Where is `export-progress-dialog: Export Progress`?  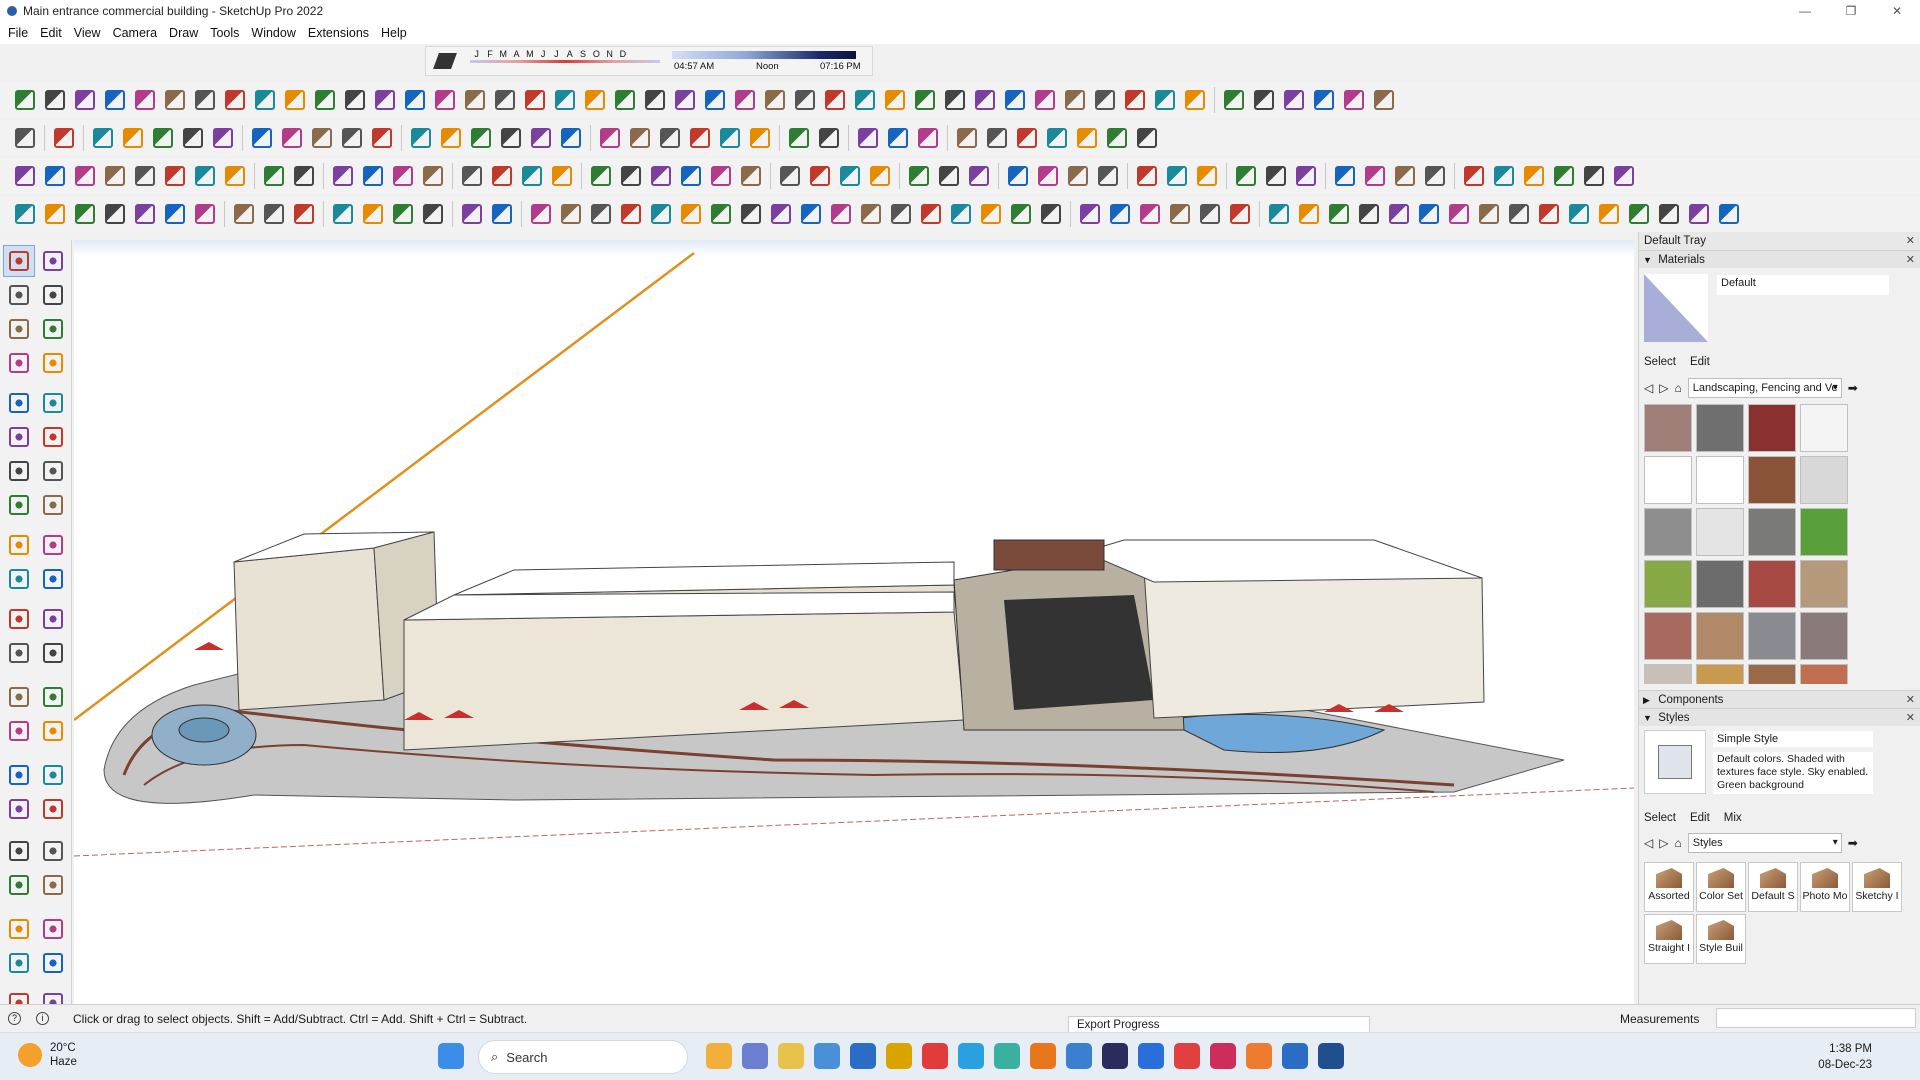
export-progress-dialog: Export Progress is located at coordinates (1219, 1024).